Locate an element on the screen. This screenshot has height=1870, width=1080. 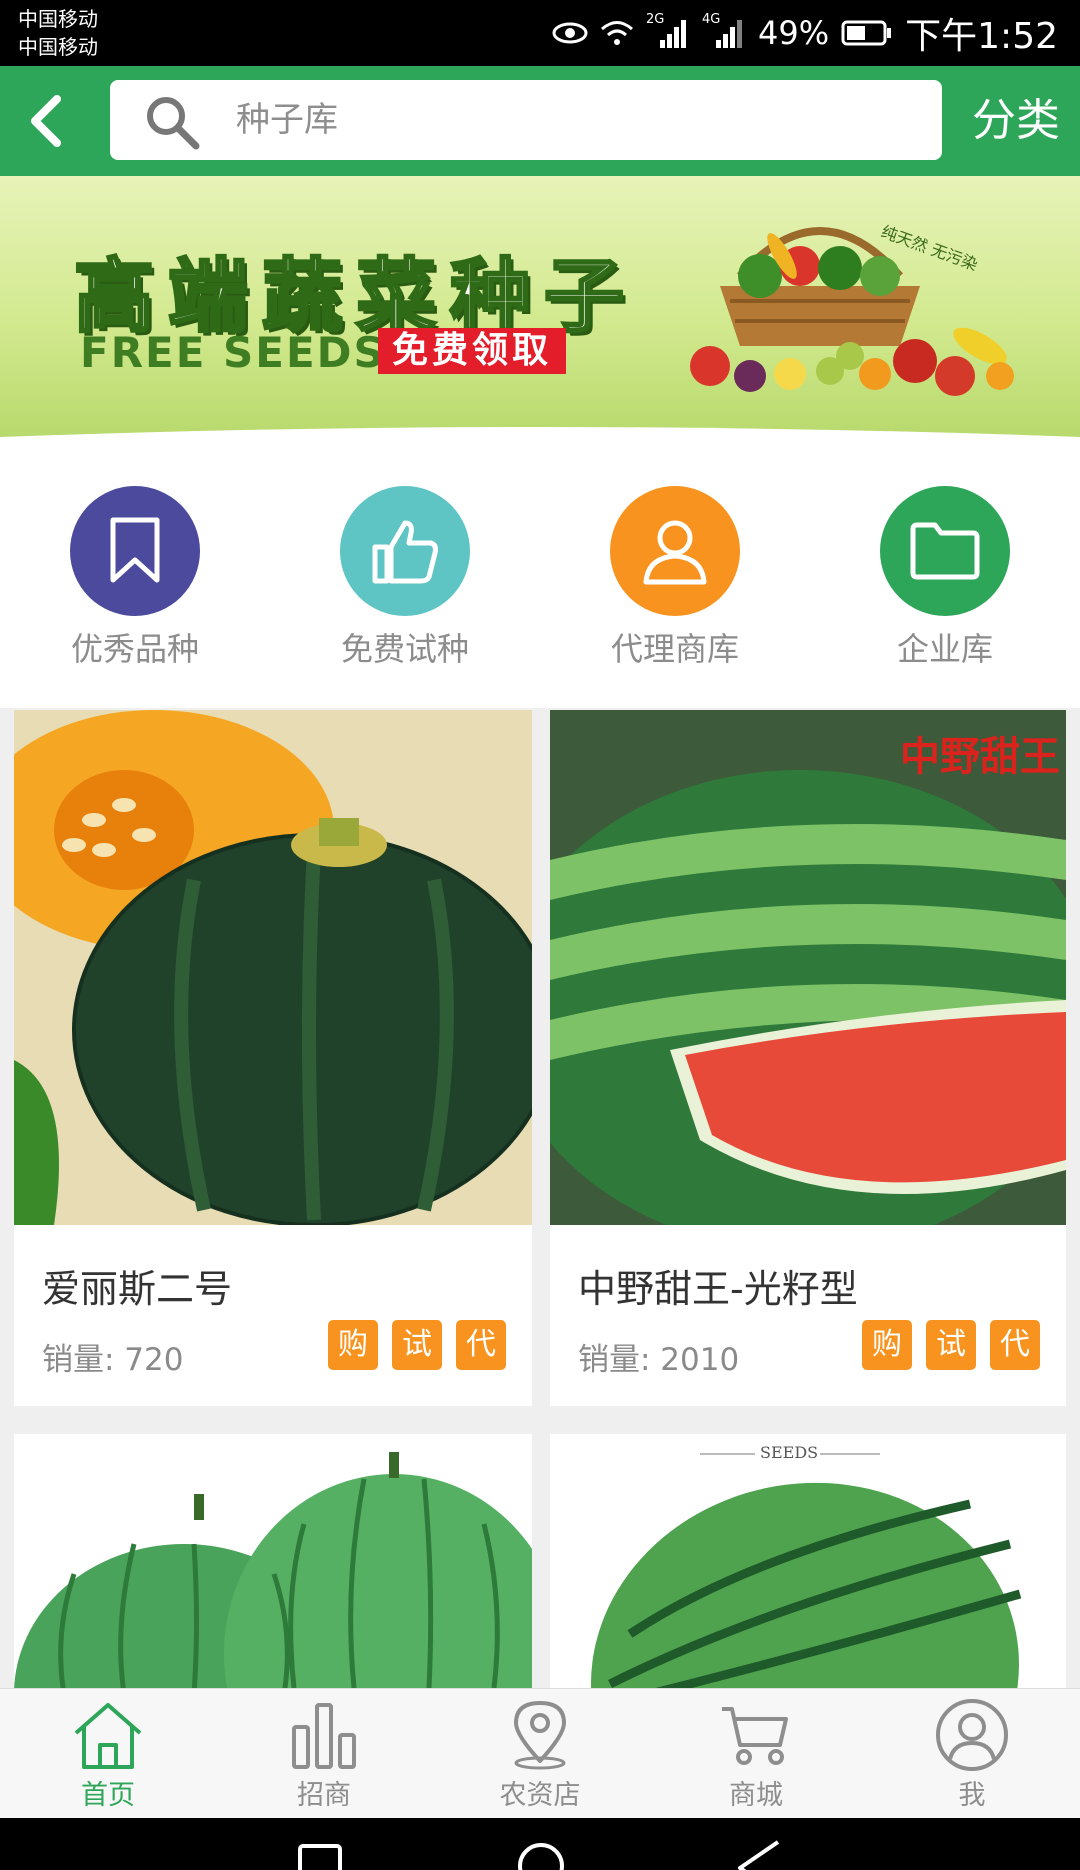
signal-4g-label: 4G is located at coordinates (711, 19).